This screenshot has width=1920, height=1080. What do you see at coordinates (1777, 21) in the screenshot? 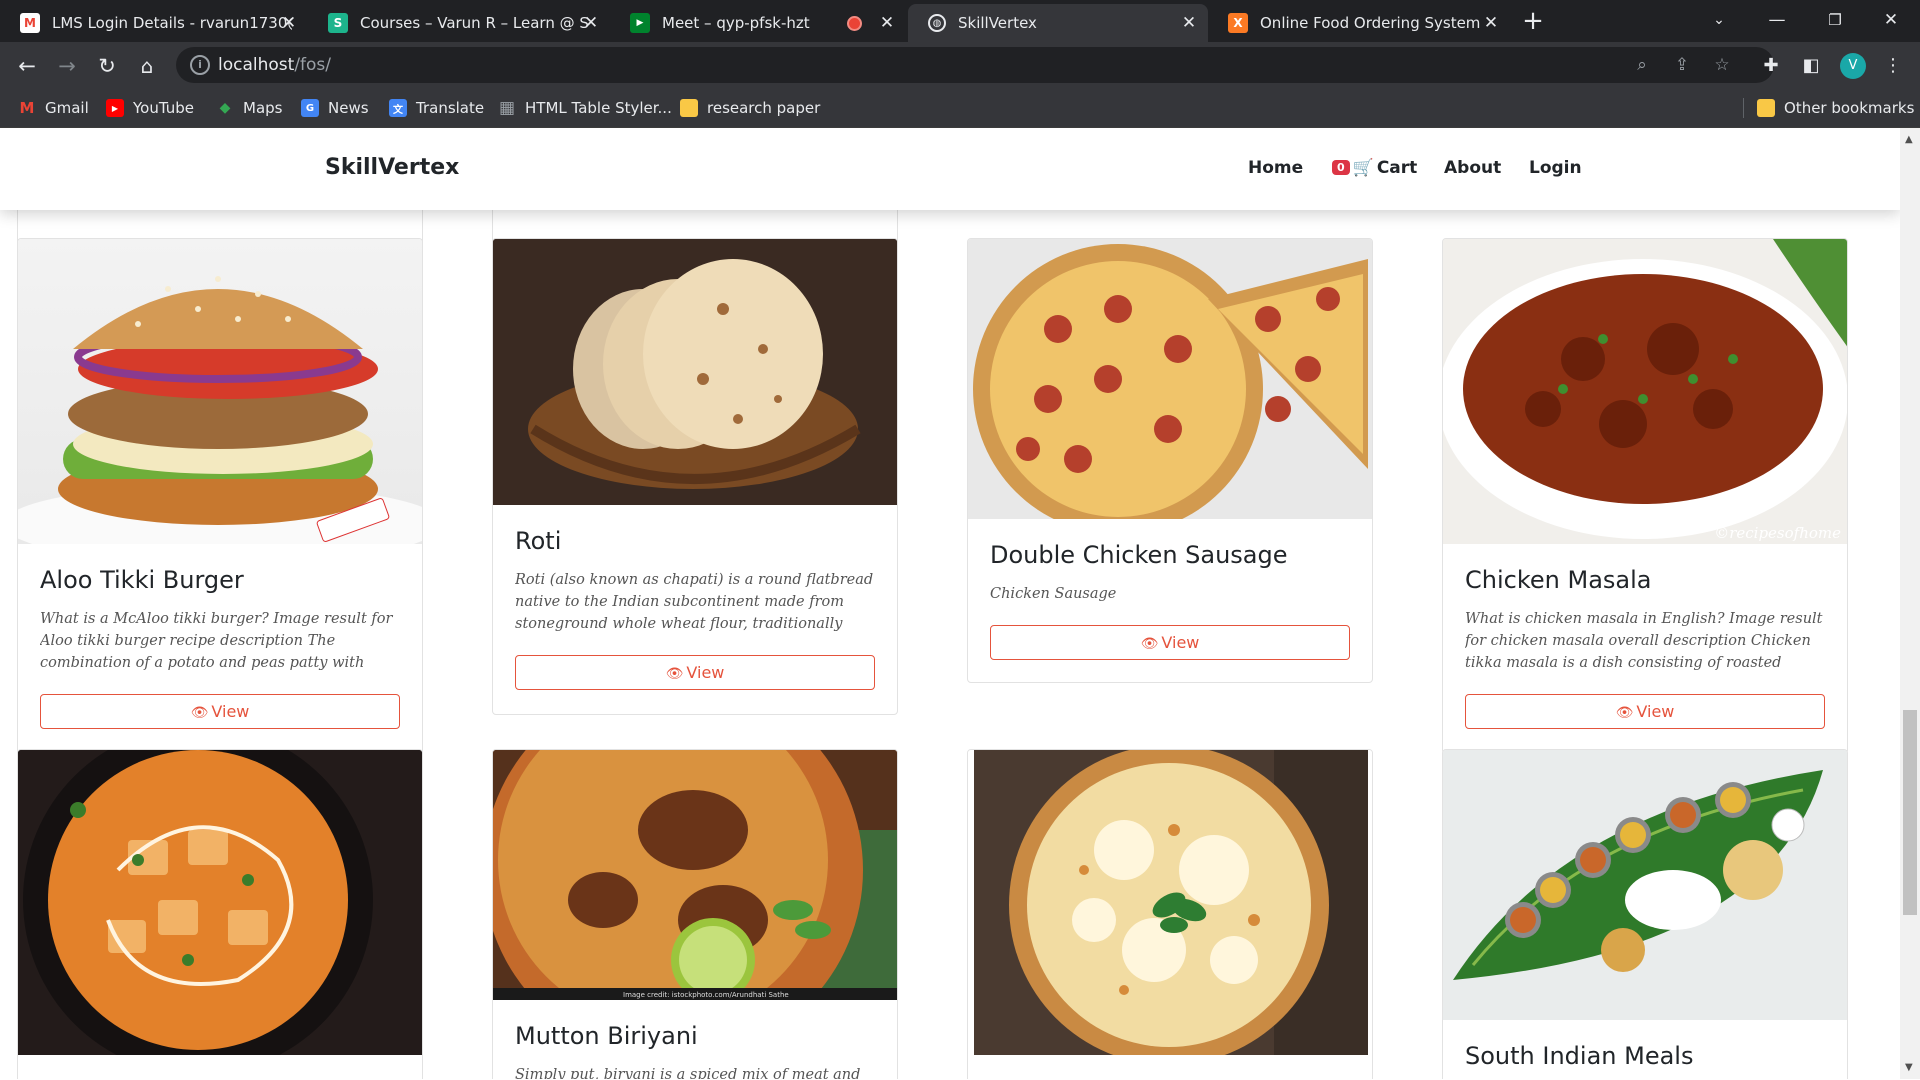
I see `minimize-button: —` at bounding box center [1777, 21].